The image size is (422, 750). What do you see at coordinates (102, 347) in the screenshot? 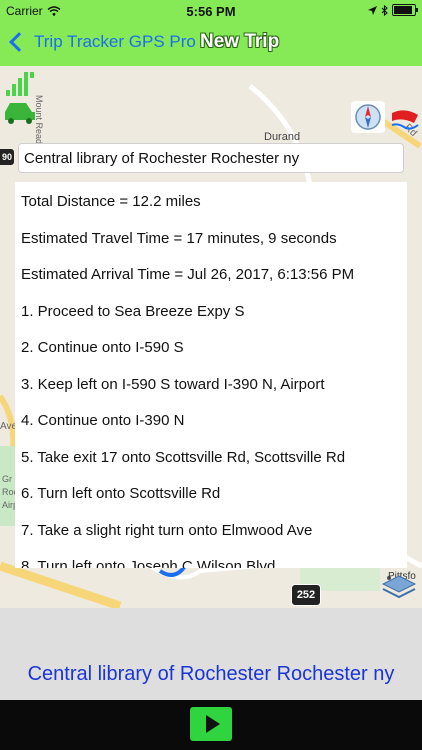
I see `direction-step: 2. Continue onto I-590 S` at bounding box center [102, 347].